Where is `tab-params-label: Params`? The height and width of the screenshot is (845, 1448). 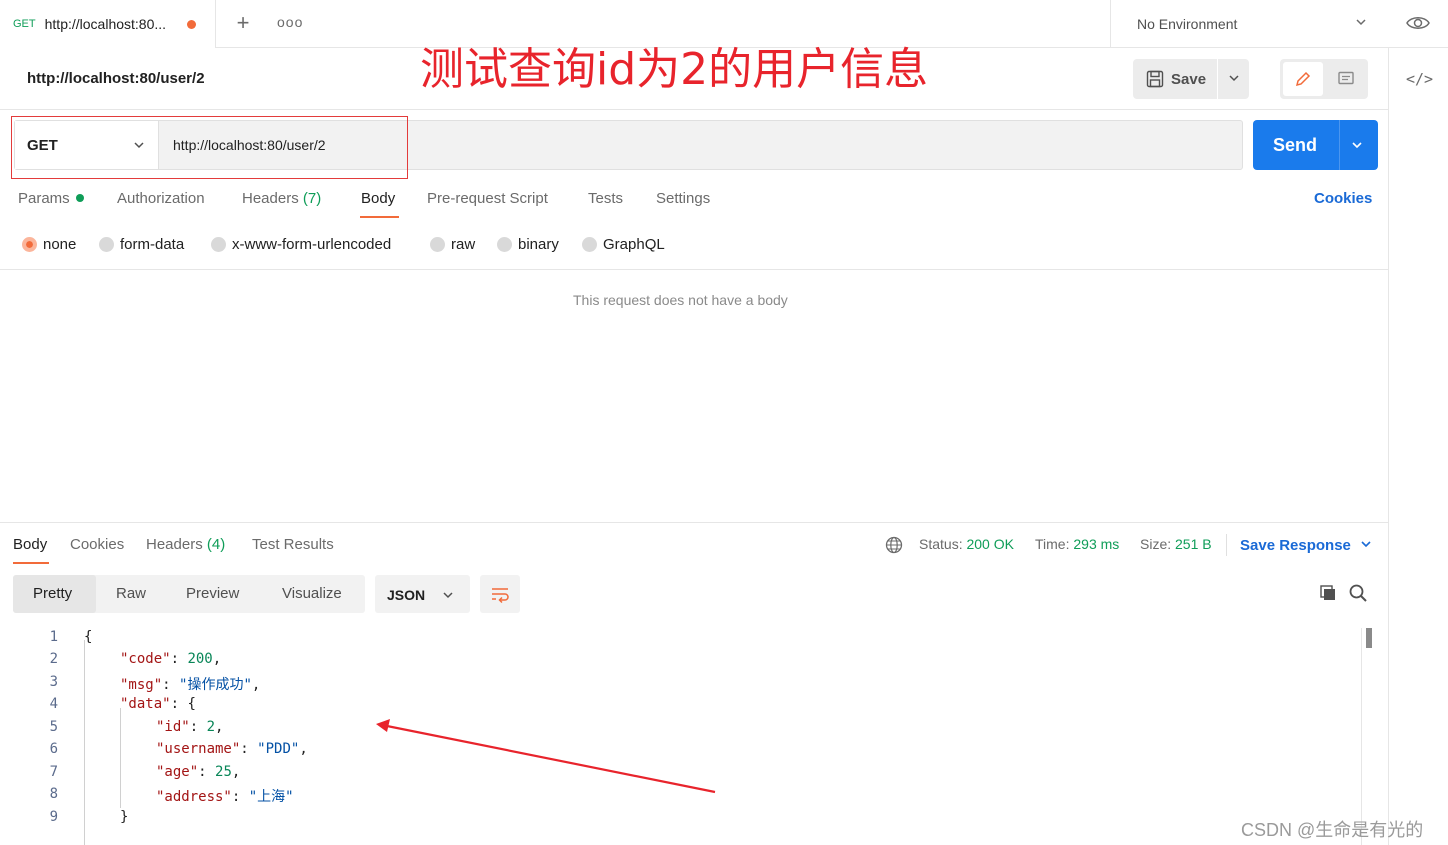
tab-params-label: Params is located at coordinates (44, 198).